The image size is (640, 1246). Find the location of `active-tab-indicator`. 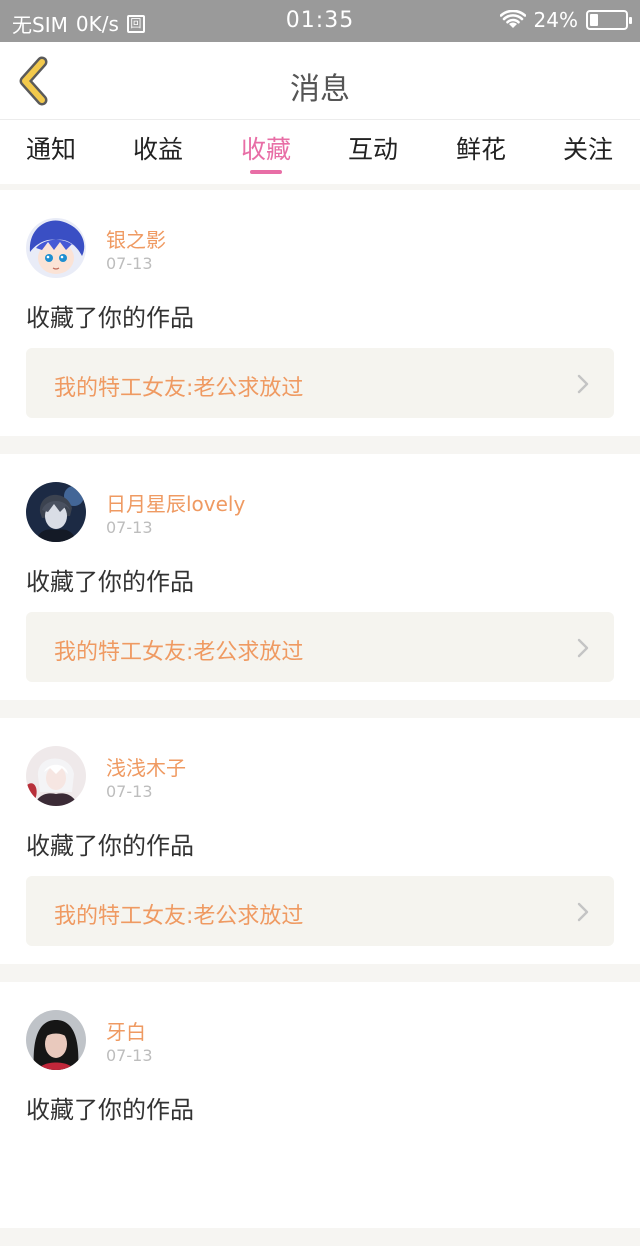

active-tab-indicator is located at coordinates (266, 172).